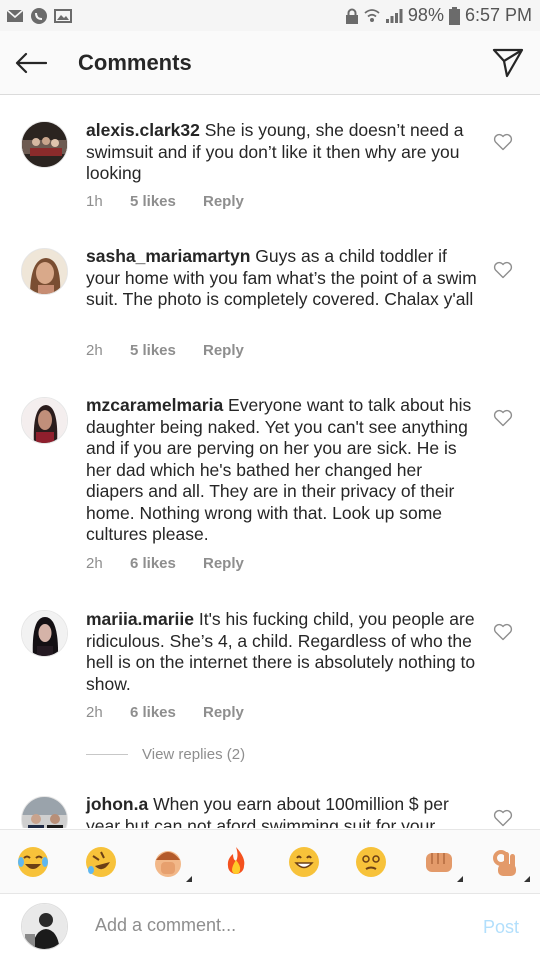 The image size is (540, 960). I want to click on fire-icon, so click(236, 862).